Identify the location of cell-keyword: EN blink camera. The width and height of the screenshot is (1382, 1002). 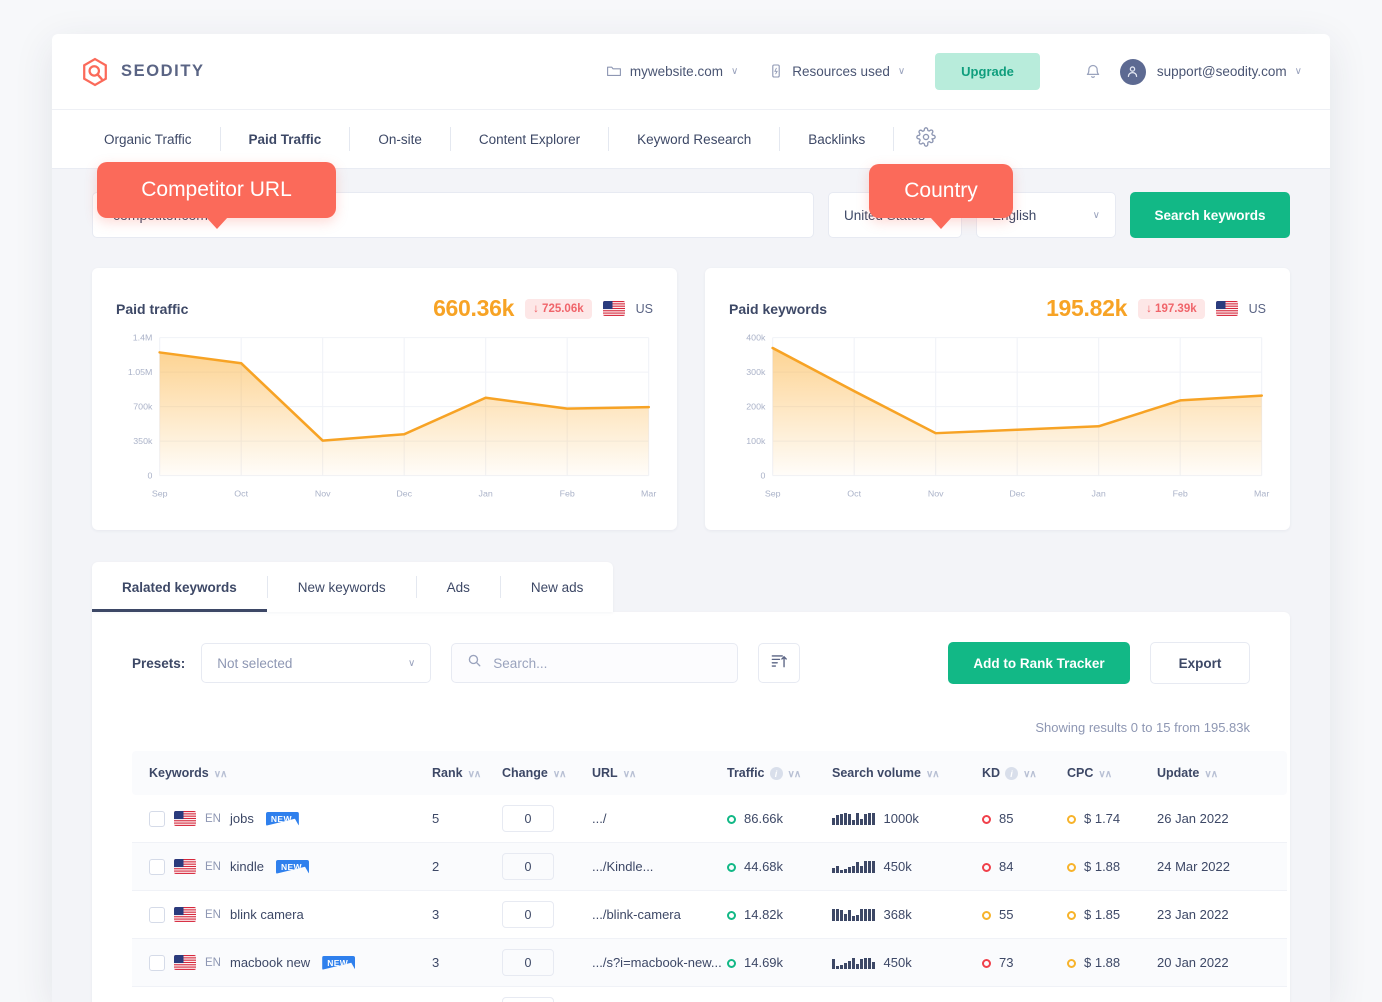
(282, 915).